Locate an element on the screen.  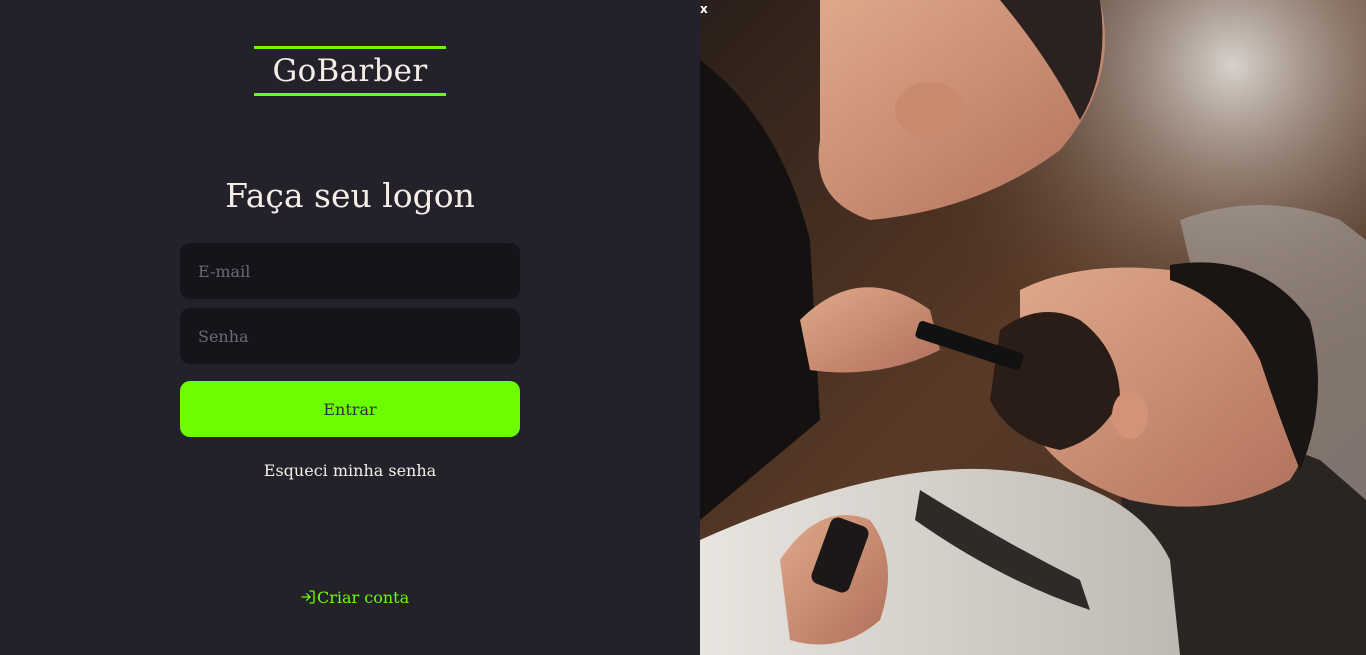
forgot-password-link-wrapper: Esqueci minha senha is located at coordinates (350, 470).